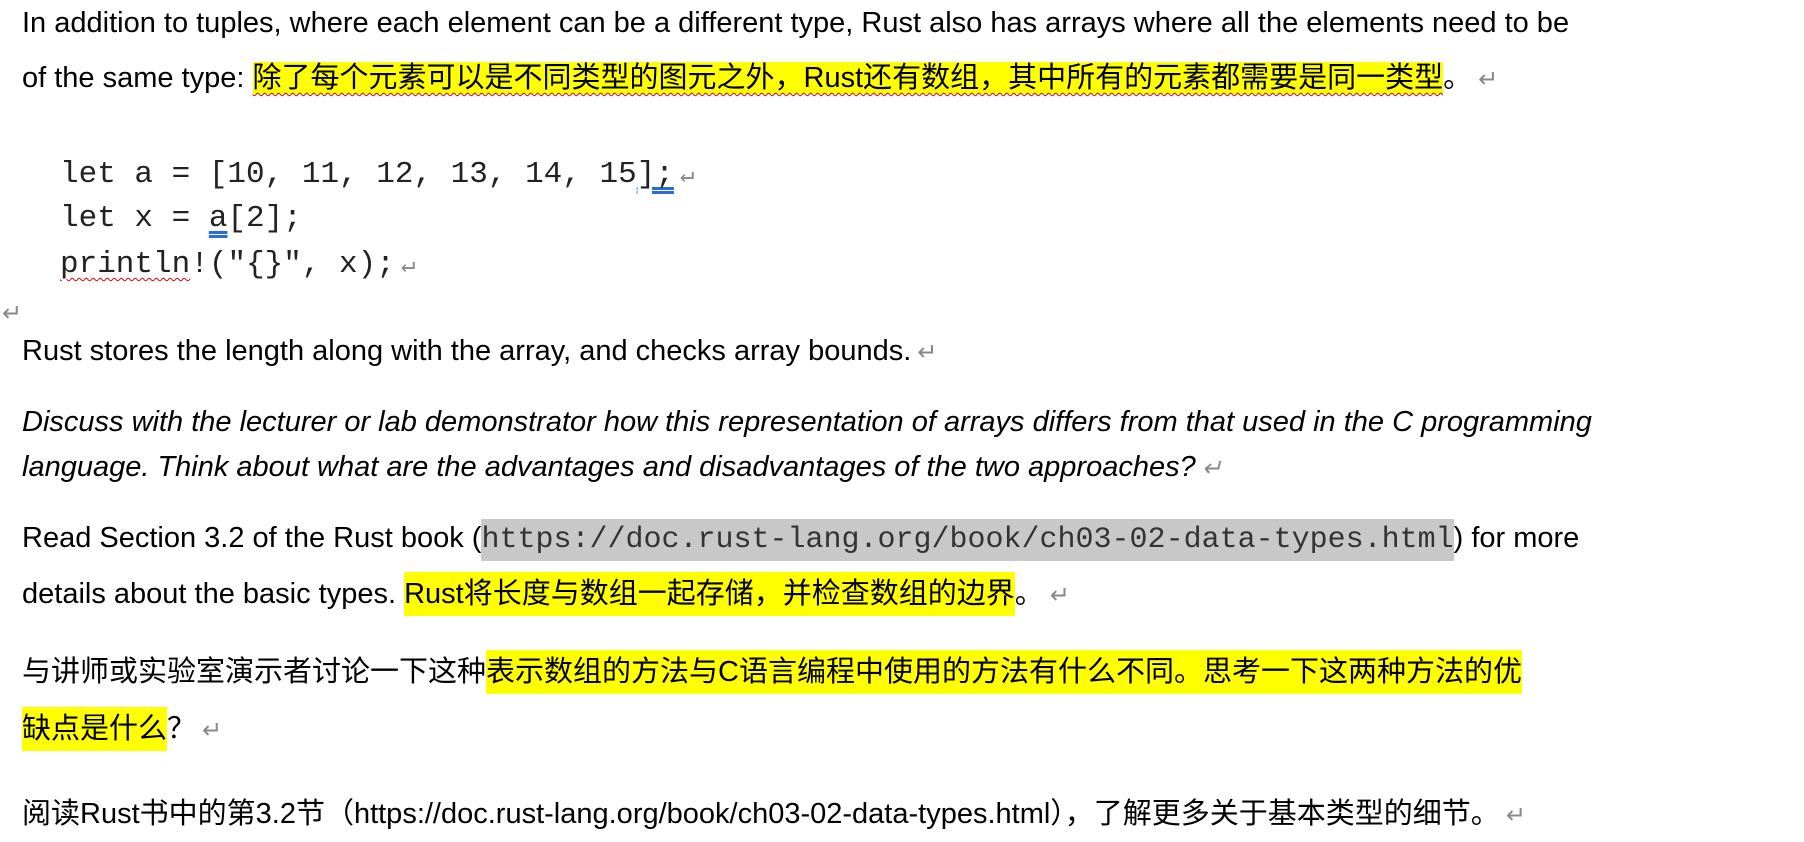  I want to click on text: of the same type:, so click(137, 78).